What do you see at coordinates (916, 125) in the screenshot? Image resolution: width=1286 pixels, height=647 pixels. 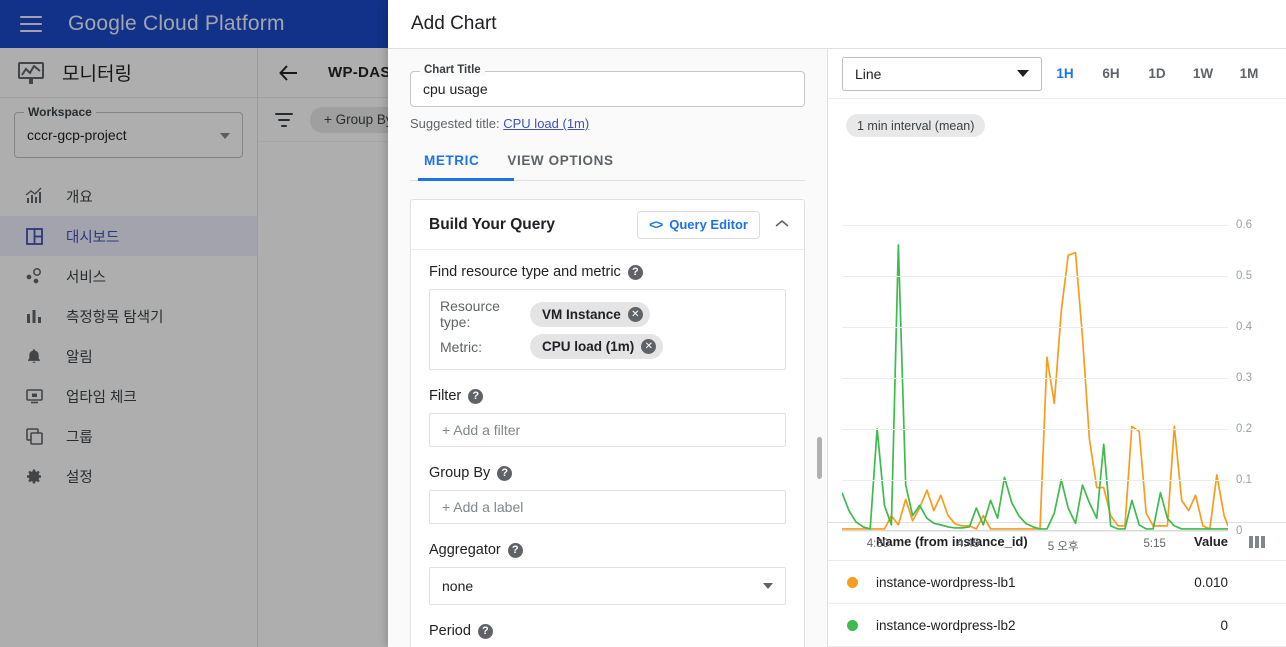 I see `interval-chip: 1 min interval (mean)` at bounding box center [916, 125].